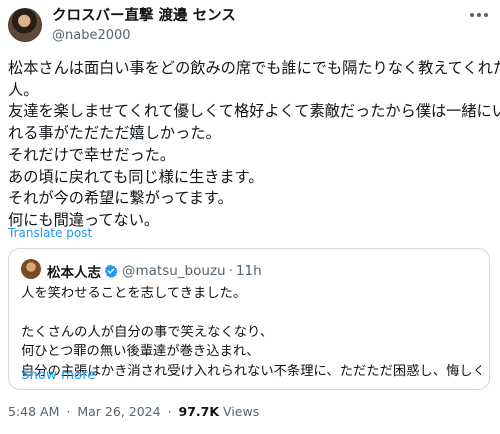 This screenshot has width=500, height=434. Describe the element at coordinates (249, 271) in the screenshot. I see `quote-timestamp: 11h` at that location.